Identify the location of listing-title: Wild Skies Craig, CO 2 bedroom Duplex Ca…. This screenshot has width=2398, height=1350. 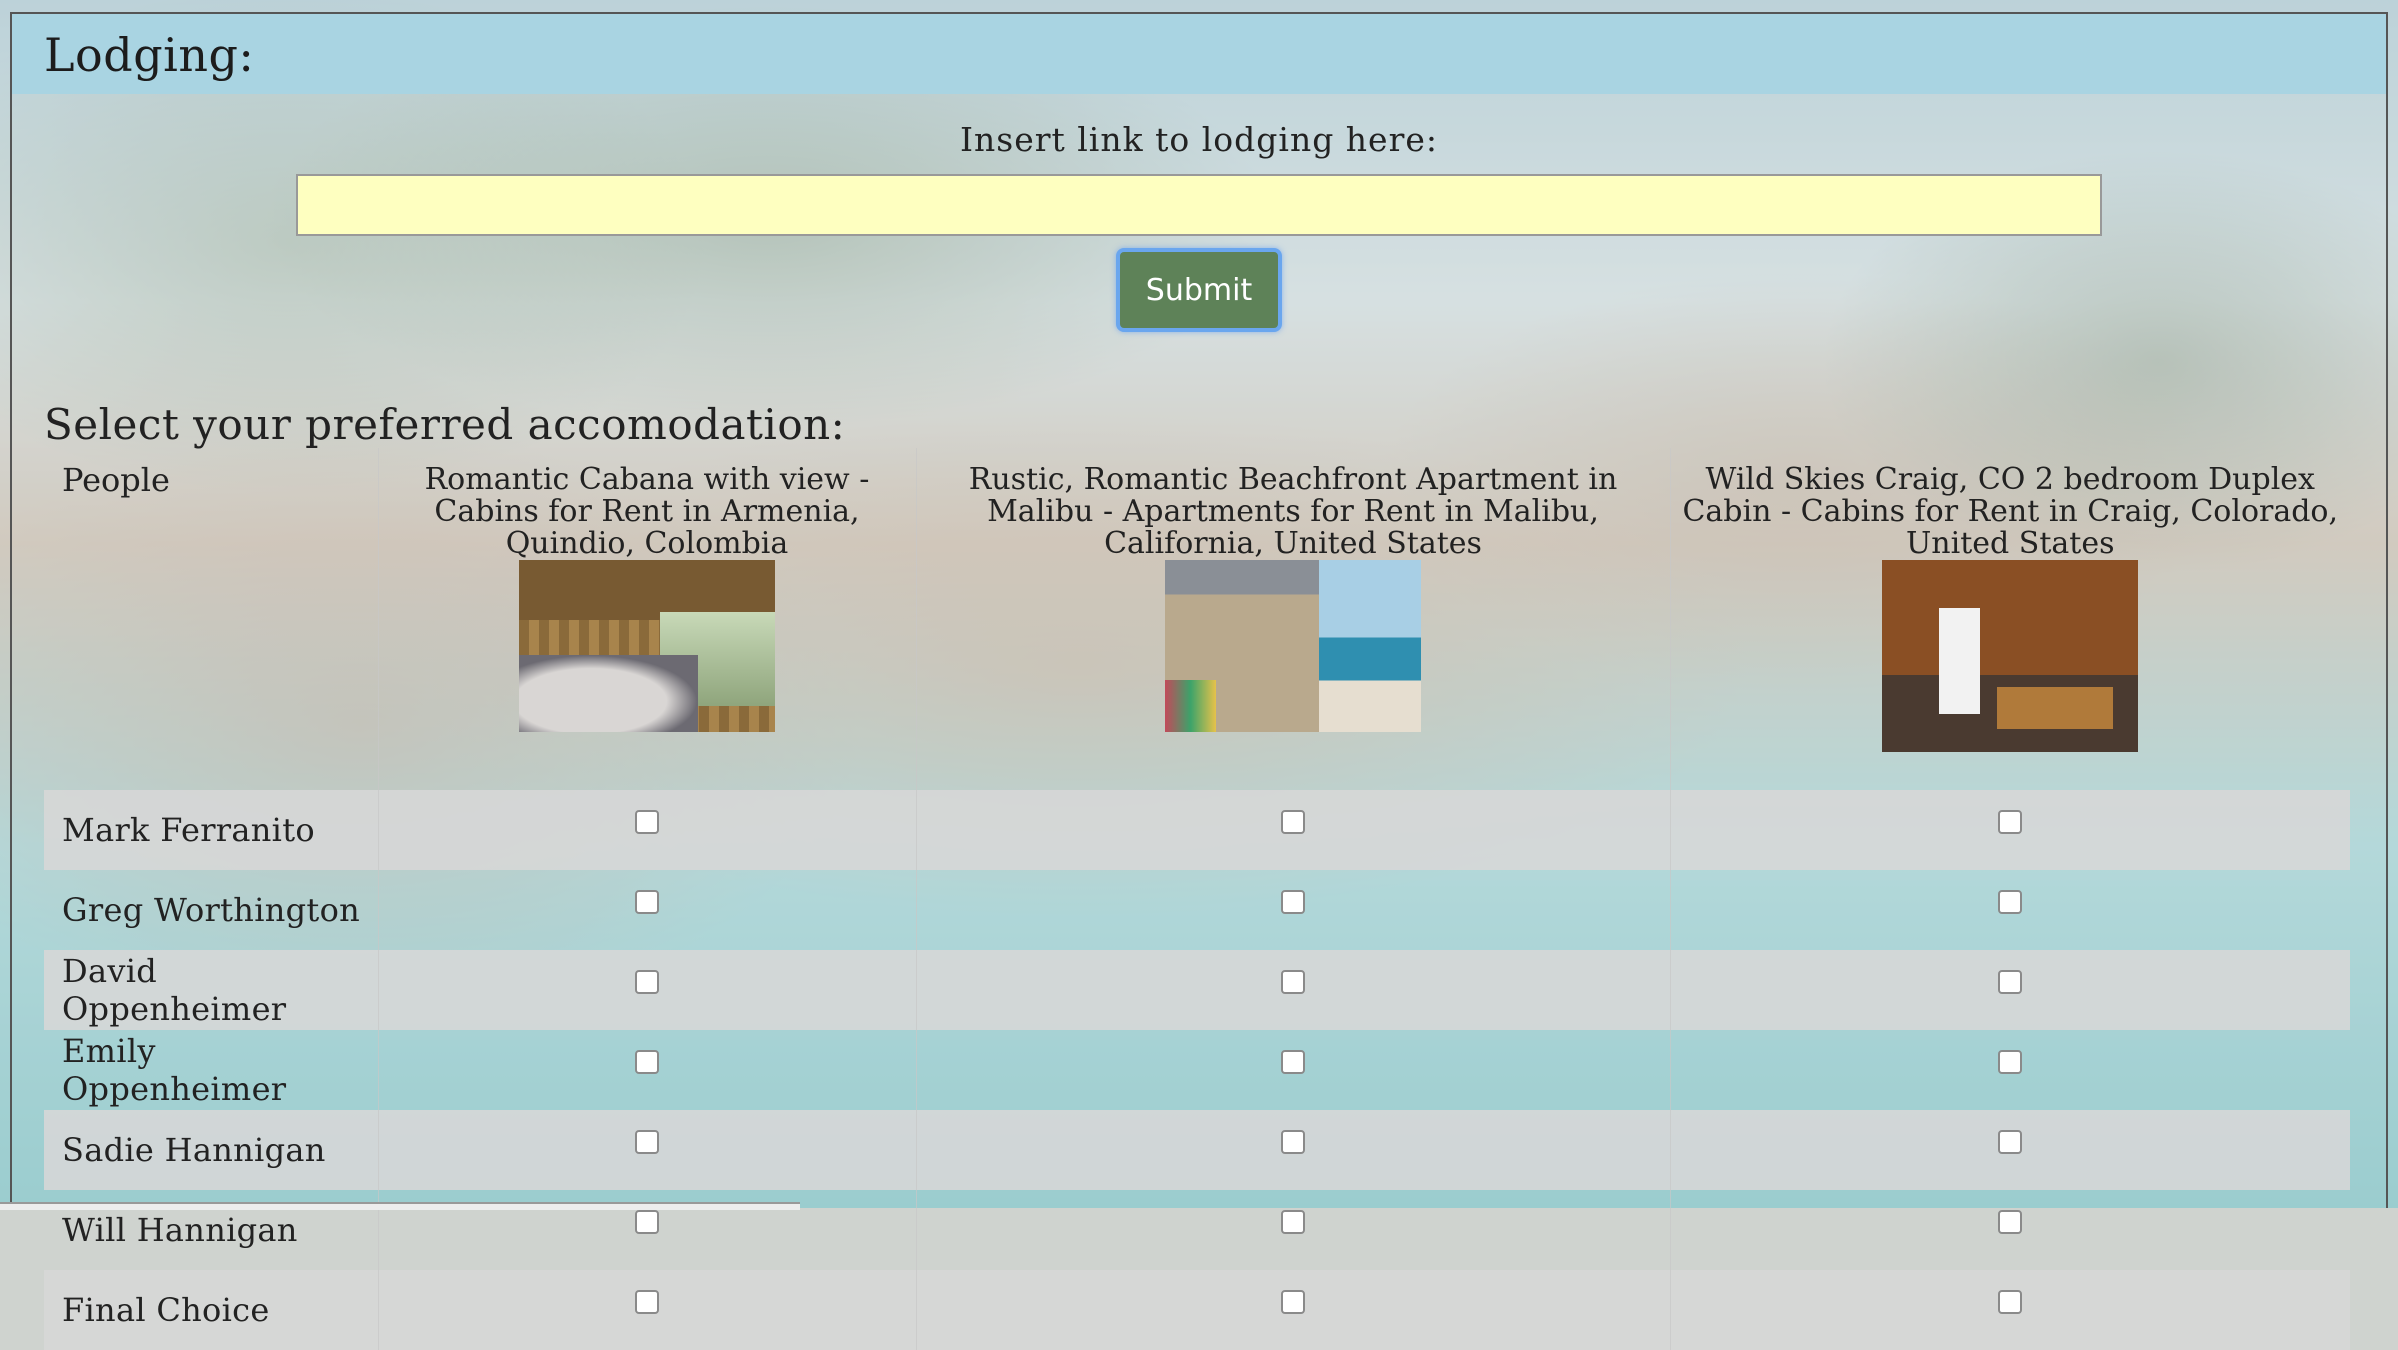
(2010, 511).